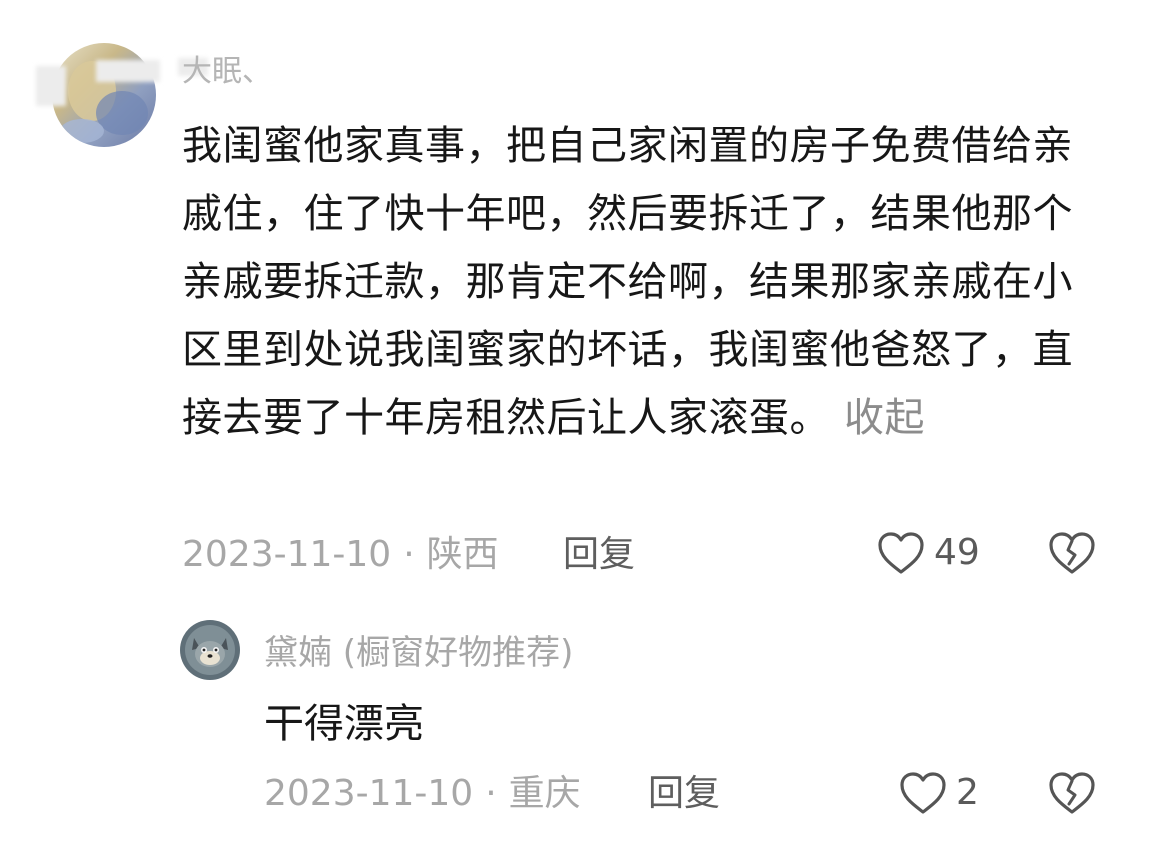  Describe the element at coordinates (967, 792) in the screenshot. I see `reply-like-count: 2` at that location.